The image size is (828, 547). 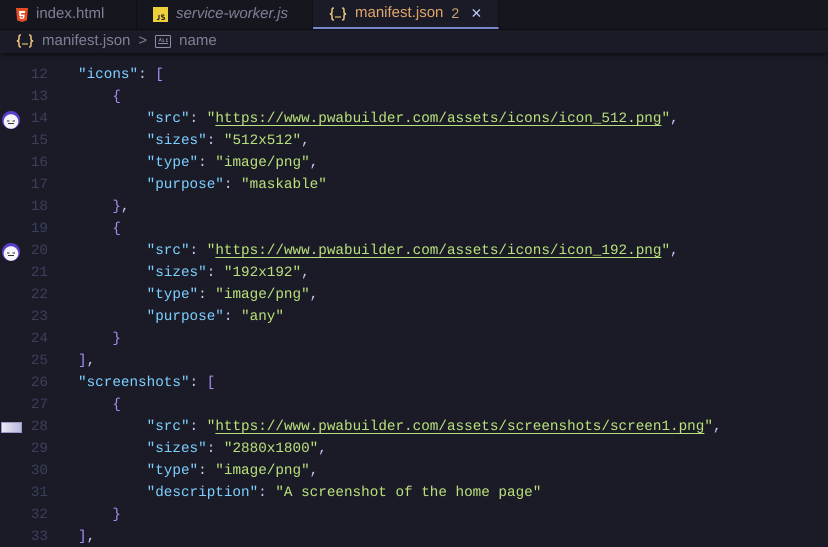 What do you see at coordinates (215, 317) in the screenshot?
I see `code-line: "purpose": "any"` at bounding box center [215, 317].